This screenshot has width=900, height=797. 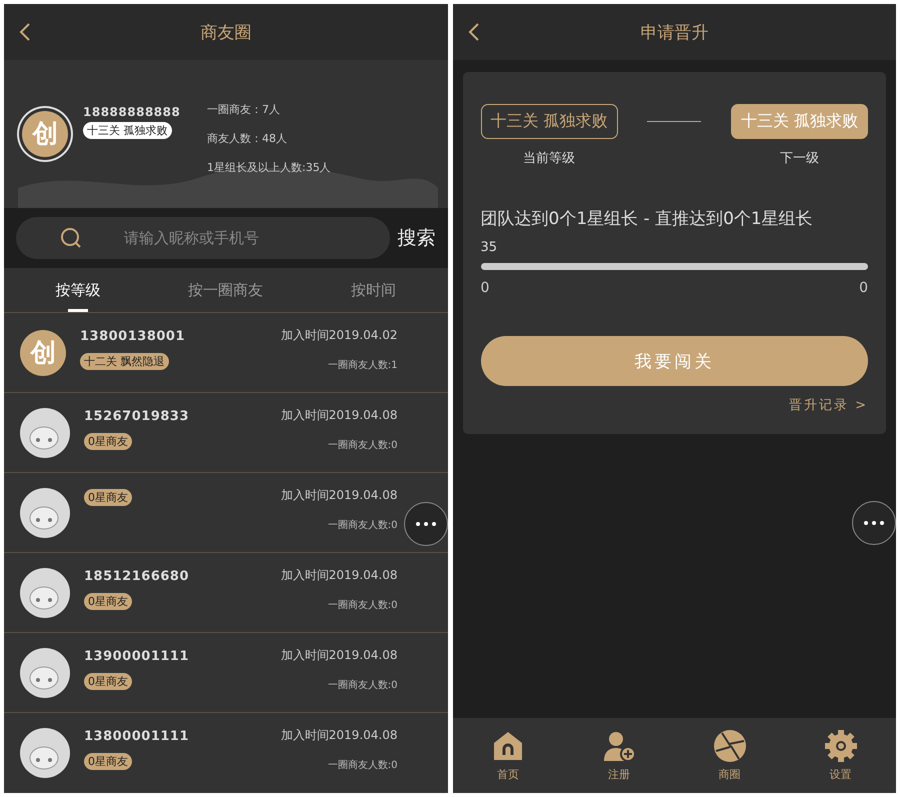 I want to click on nav-item: 首页, so click(x=508, y=755).